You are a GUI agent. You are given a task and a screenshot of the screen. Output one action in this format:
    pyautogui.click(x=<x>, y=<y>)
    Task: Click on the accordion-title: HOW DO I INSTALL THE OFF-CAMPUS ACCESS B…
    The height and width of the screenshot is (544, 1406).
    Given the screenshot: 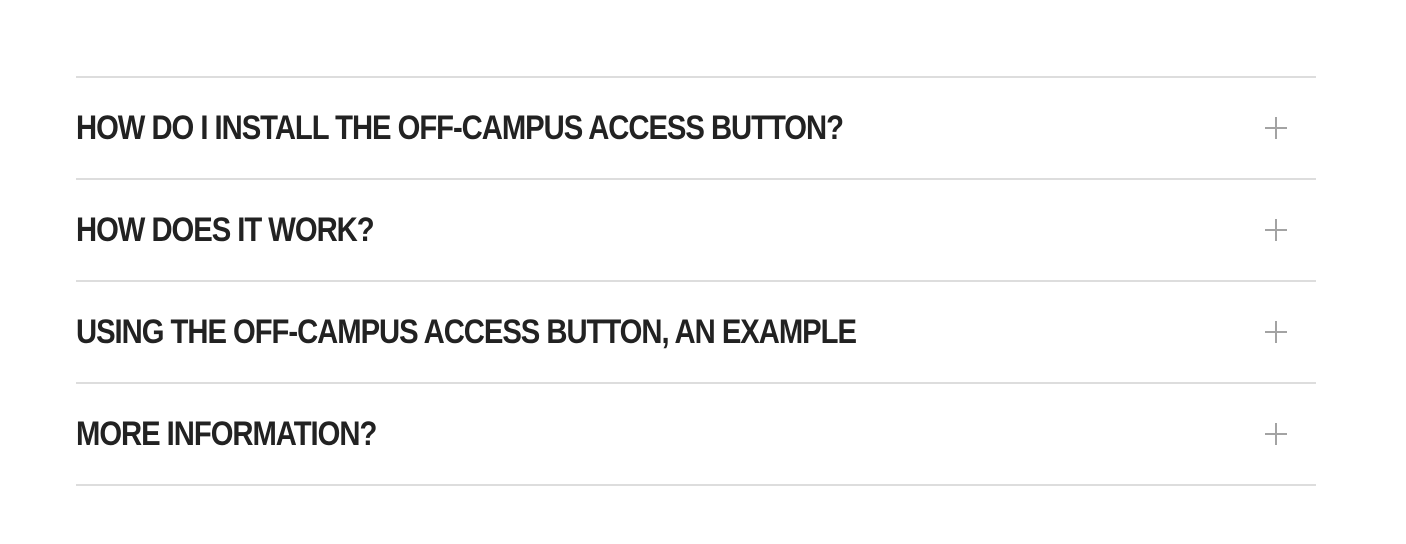 What is the action you would take?
    pyautogui.click(x=460, y=127)
    